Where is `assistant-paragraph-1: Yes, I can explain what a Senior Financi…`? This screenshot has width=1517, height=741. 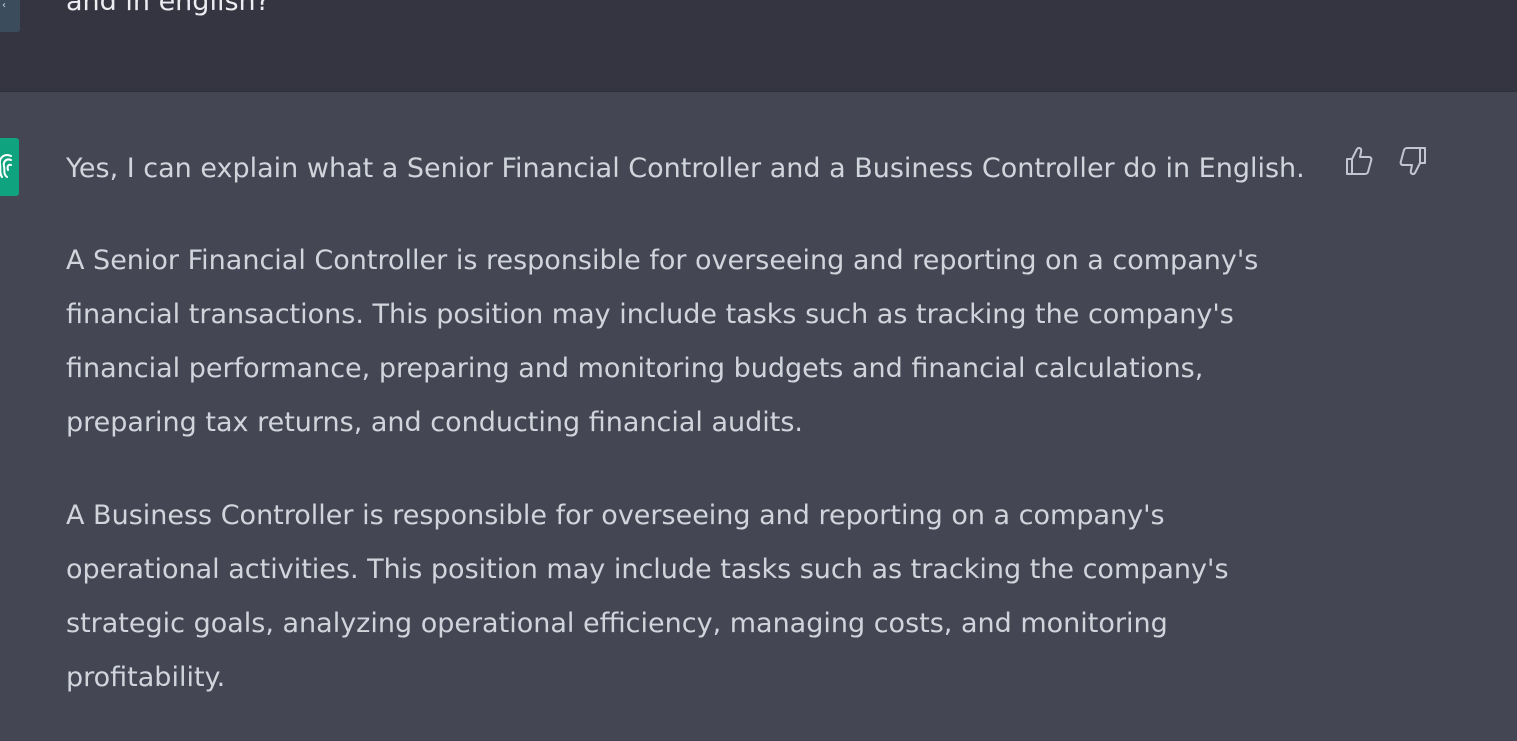 assistant-paragraph-1: Yes, I can explain what a Senior Financi… is located at coordinates (685, 168).